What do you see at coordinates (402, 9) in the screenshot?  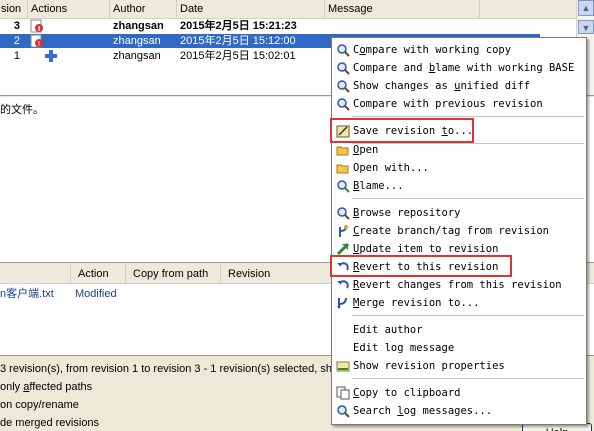 I see `col-message: Message` at bounding box center [402, 9].